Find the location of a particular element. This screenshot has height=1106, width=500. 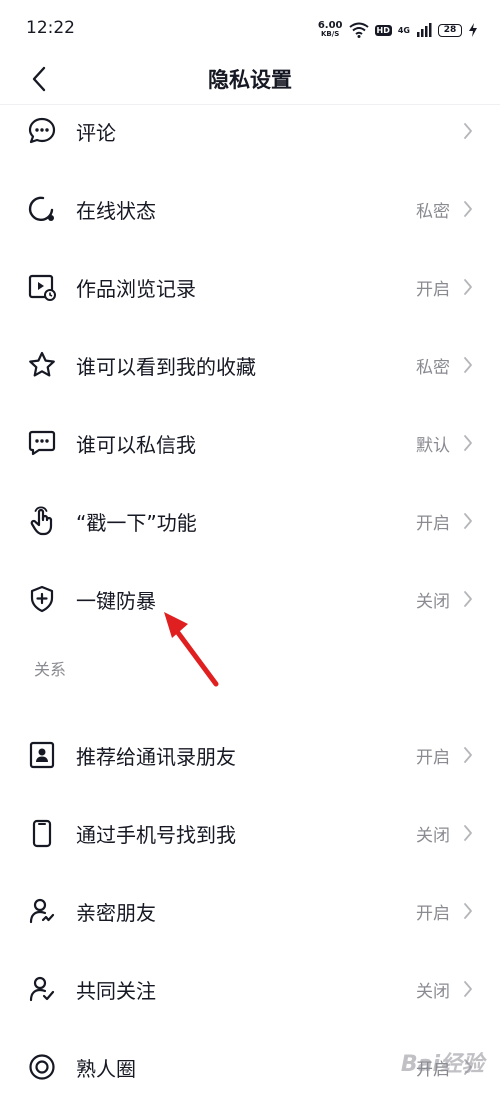

setting-label: 推荐给通讯录朋友 is located at coordinates (156, 756).